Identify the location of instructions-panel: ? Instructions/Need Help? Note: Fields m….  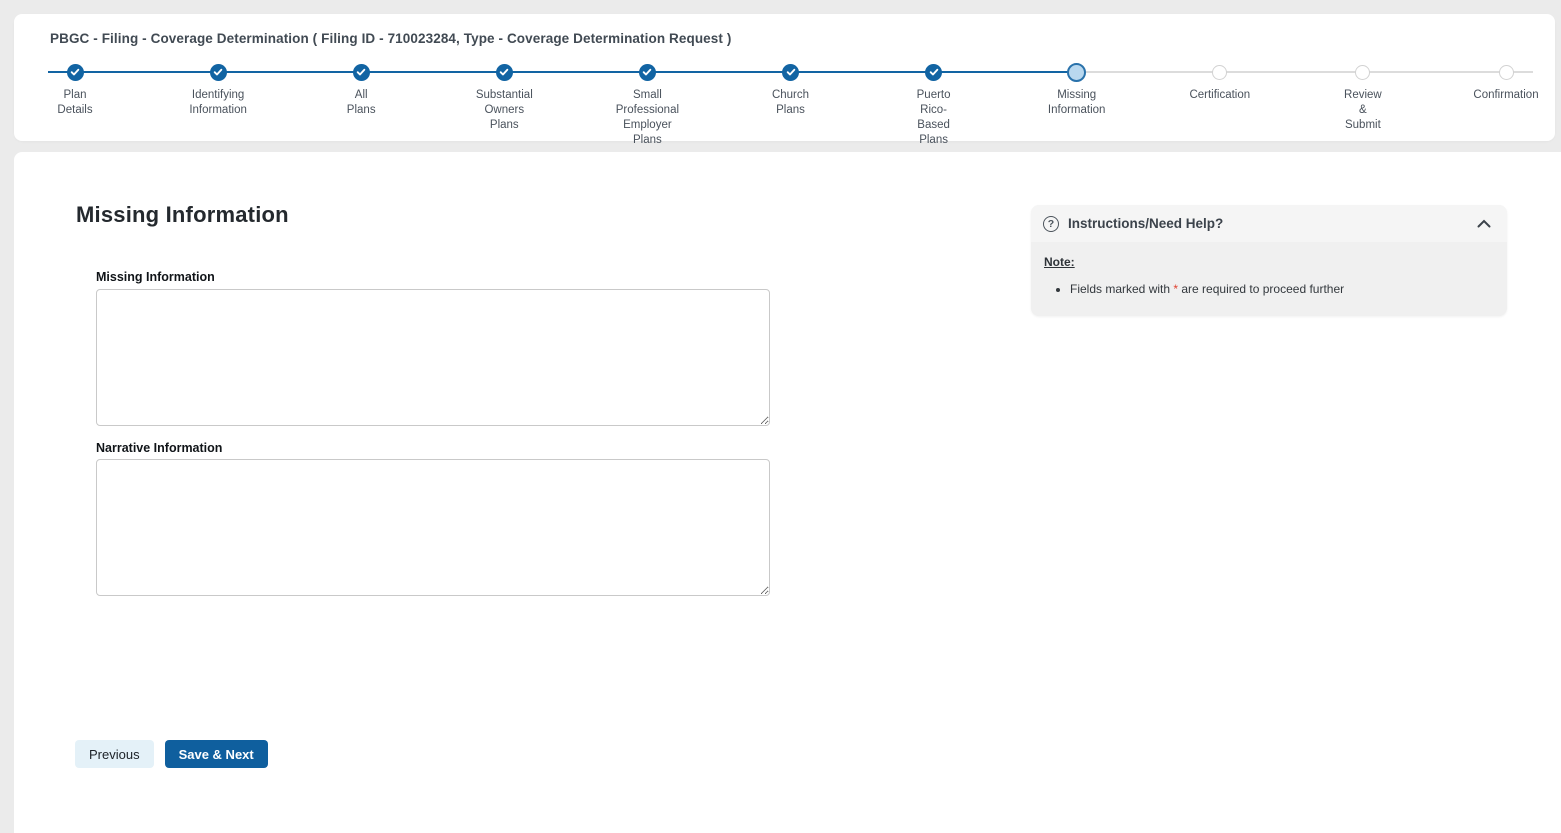
(1269, 260).